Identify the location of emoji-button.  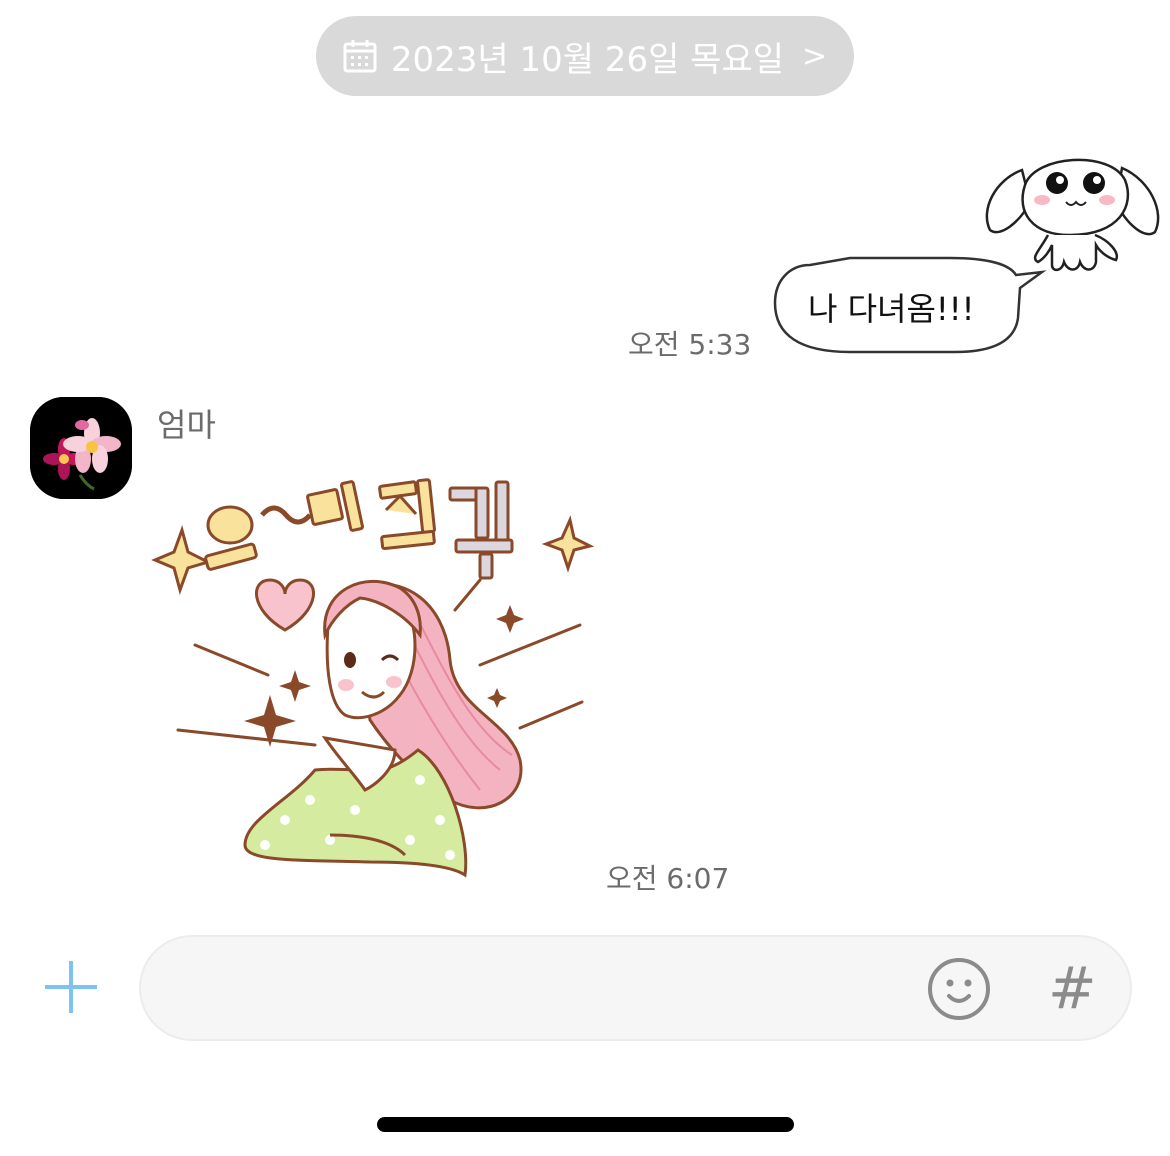
(959, 989).